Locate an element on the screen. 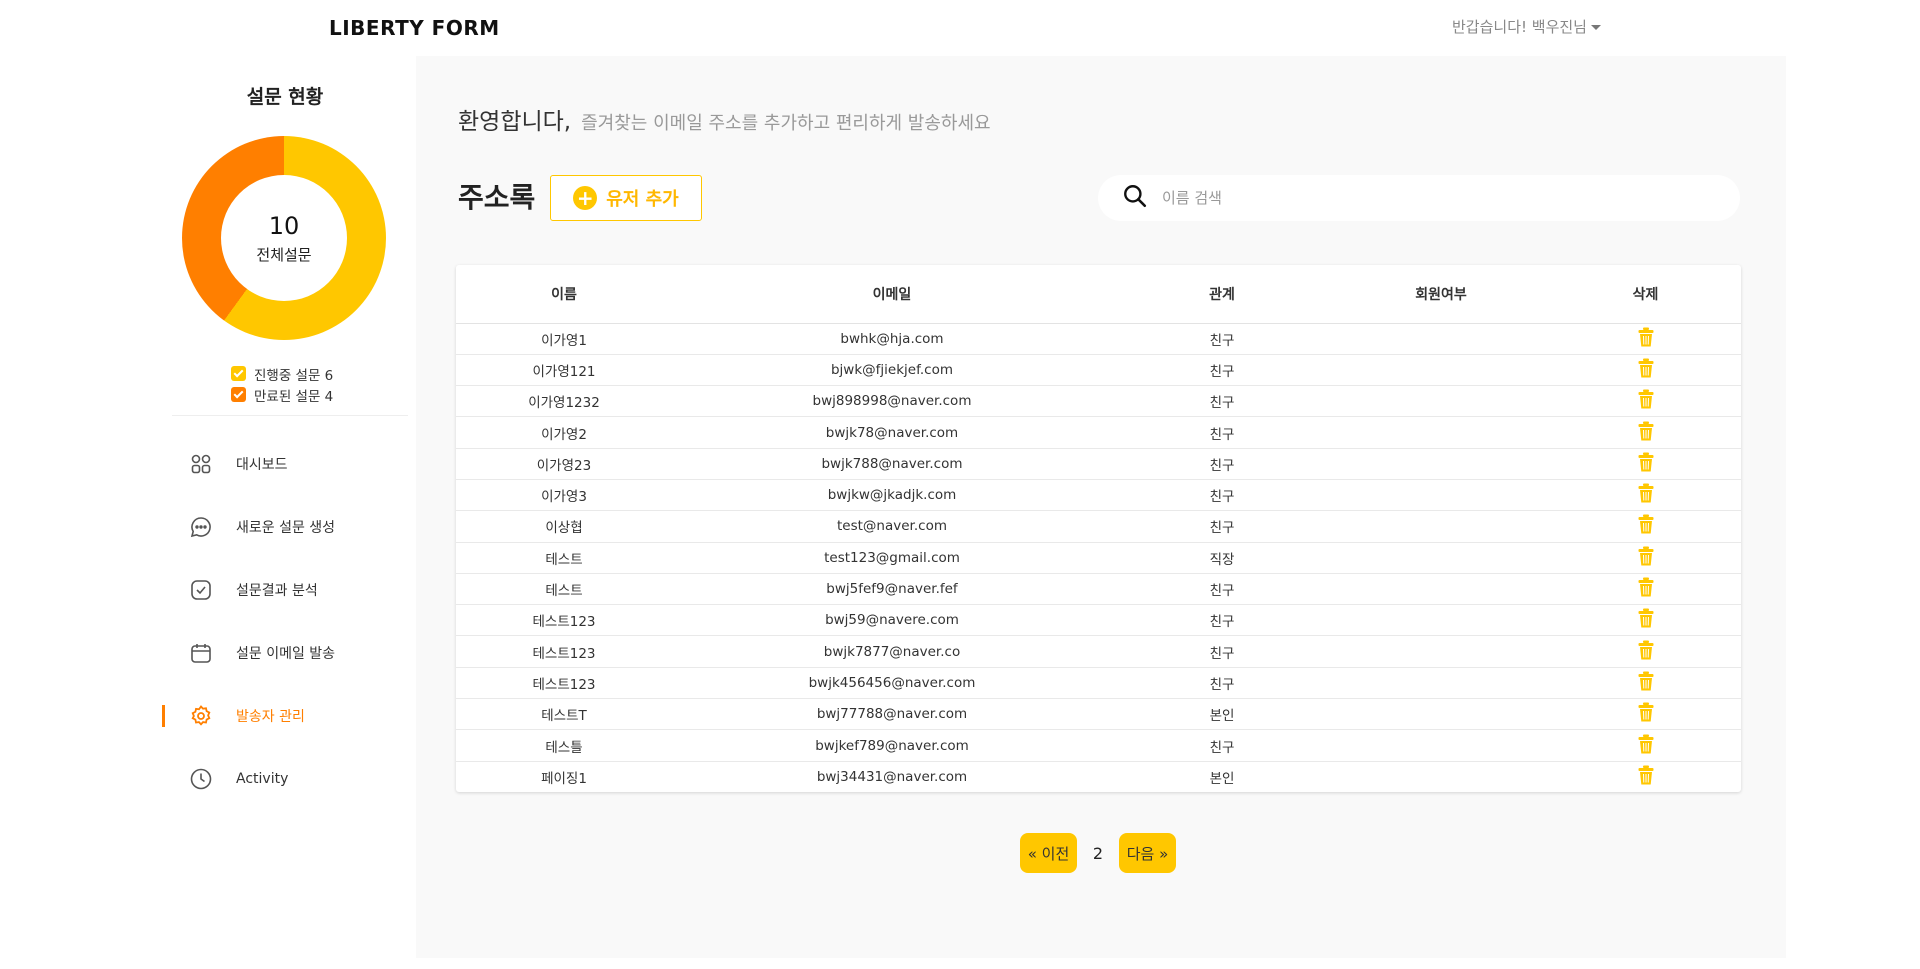  cell-email: bwjkef789@naver.com is located at coordinates (892, 745).